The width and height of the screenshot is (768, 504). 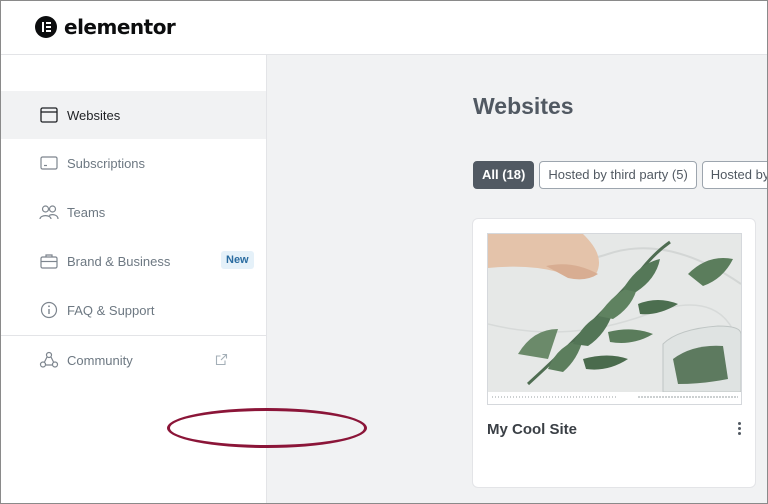 I want to click on sidebar-item-label: Brand & Business, so click(x=119, y=261).